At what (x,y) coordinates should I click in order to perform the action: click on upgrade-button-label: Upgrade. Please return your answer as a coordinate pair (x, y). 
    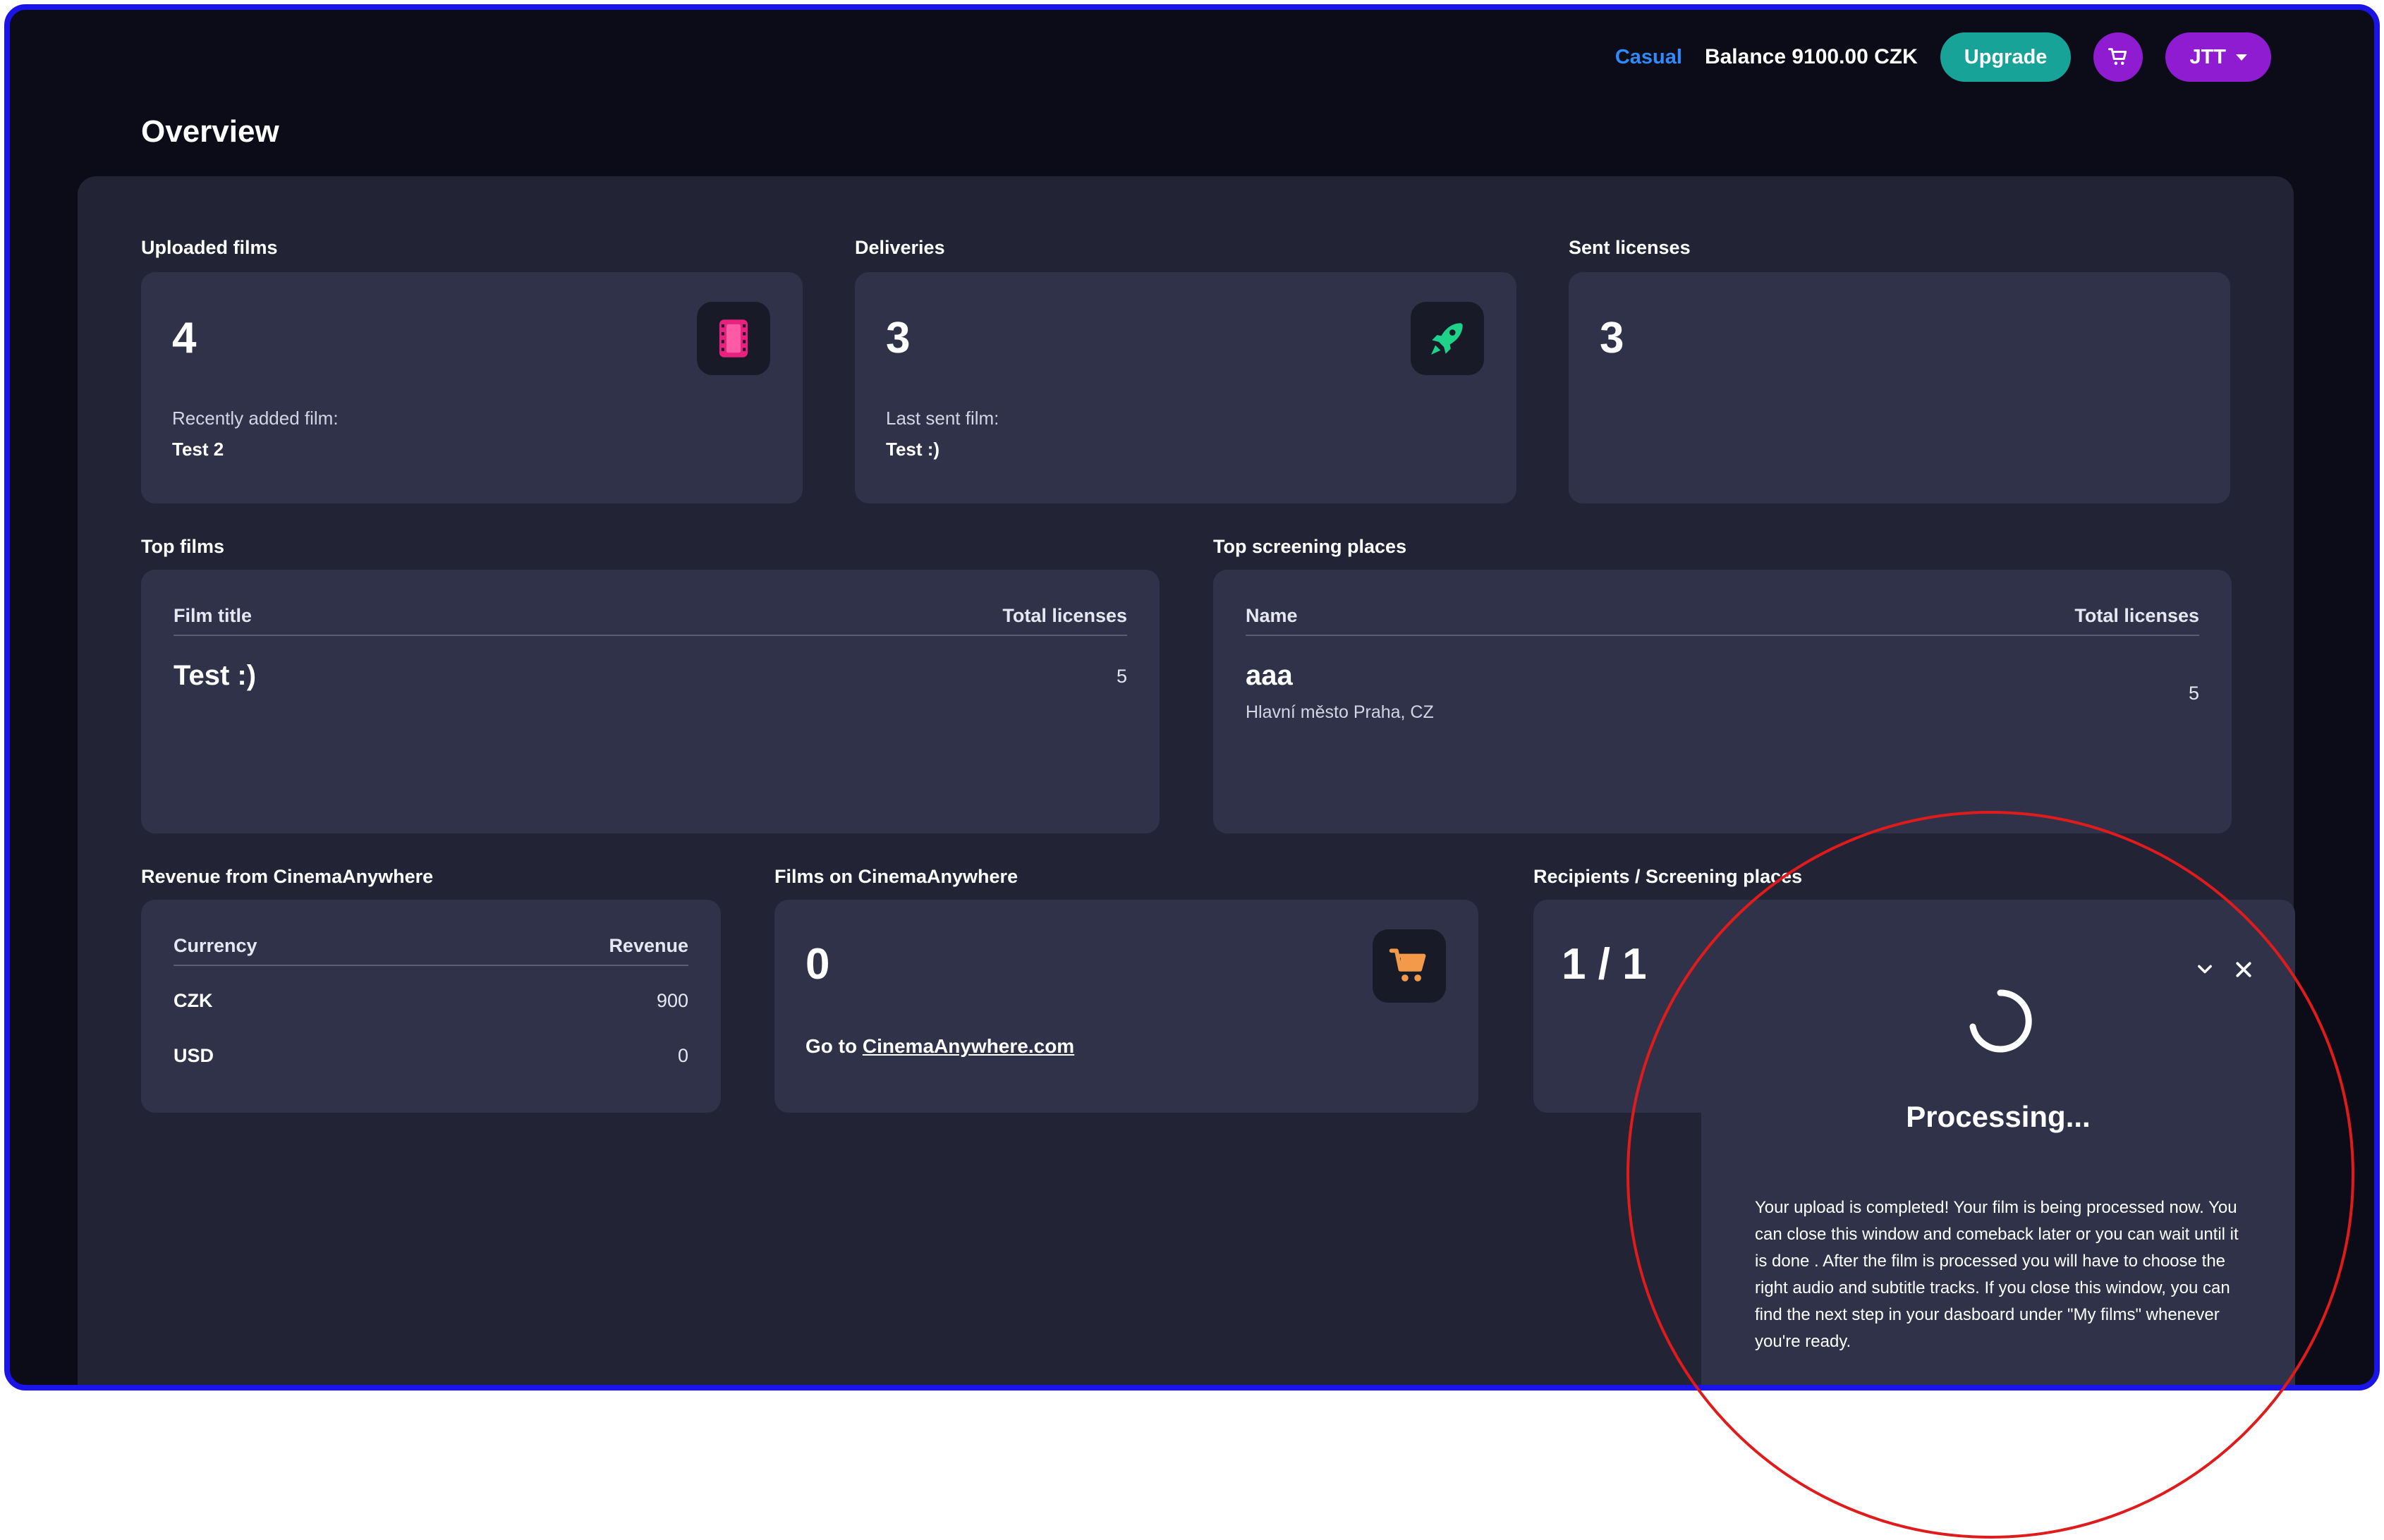
    Looking at the image, I should click on (2006, 56).